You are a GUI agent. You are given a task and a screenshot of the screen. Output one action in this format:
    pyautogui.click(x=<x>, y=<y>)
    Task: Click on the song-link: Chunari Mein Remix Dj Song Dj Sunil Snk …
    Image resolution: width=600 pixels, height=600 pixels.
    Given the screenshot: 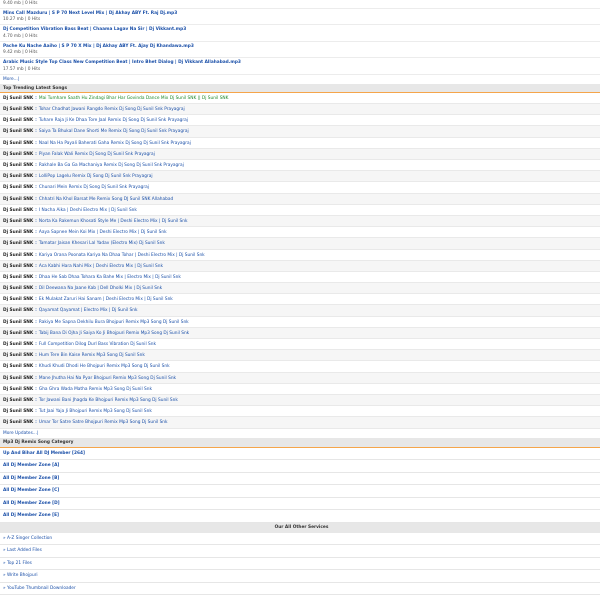 What is the action you would take?
    pyautogui.click(x=94, y=187)
    